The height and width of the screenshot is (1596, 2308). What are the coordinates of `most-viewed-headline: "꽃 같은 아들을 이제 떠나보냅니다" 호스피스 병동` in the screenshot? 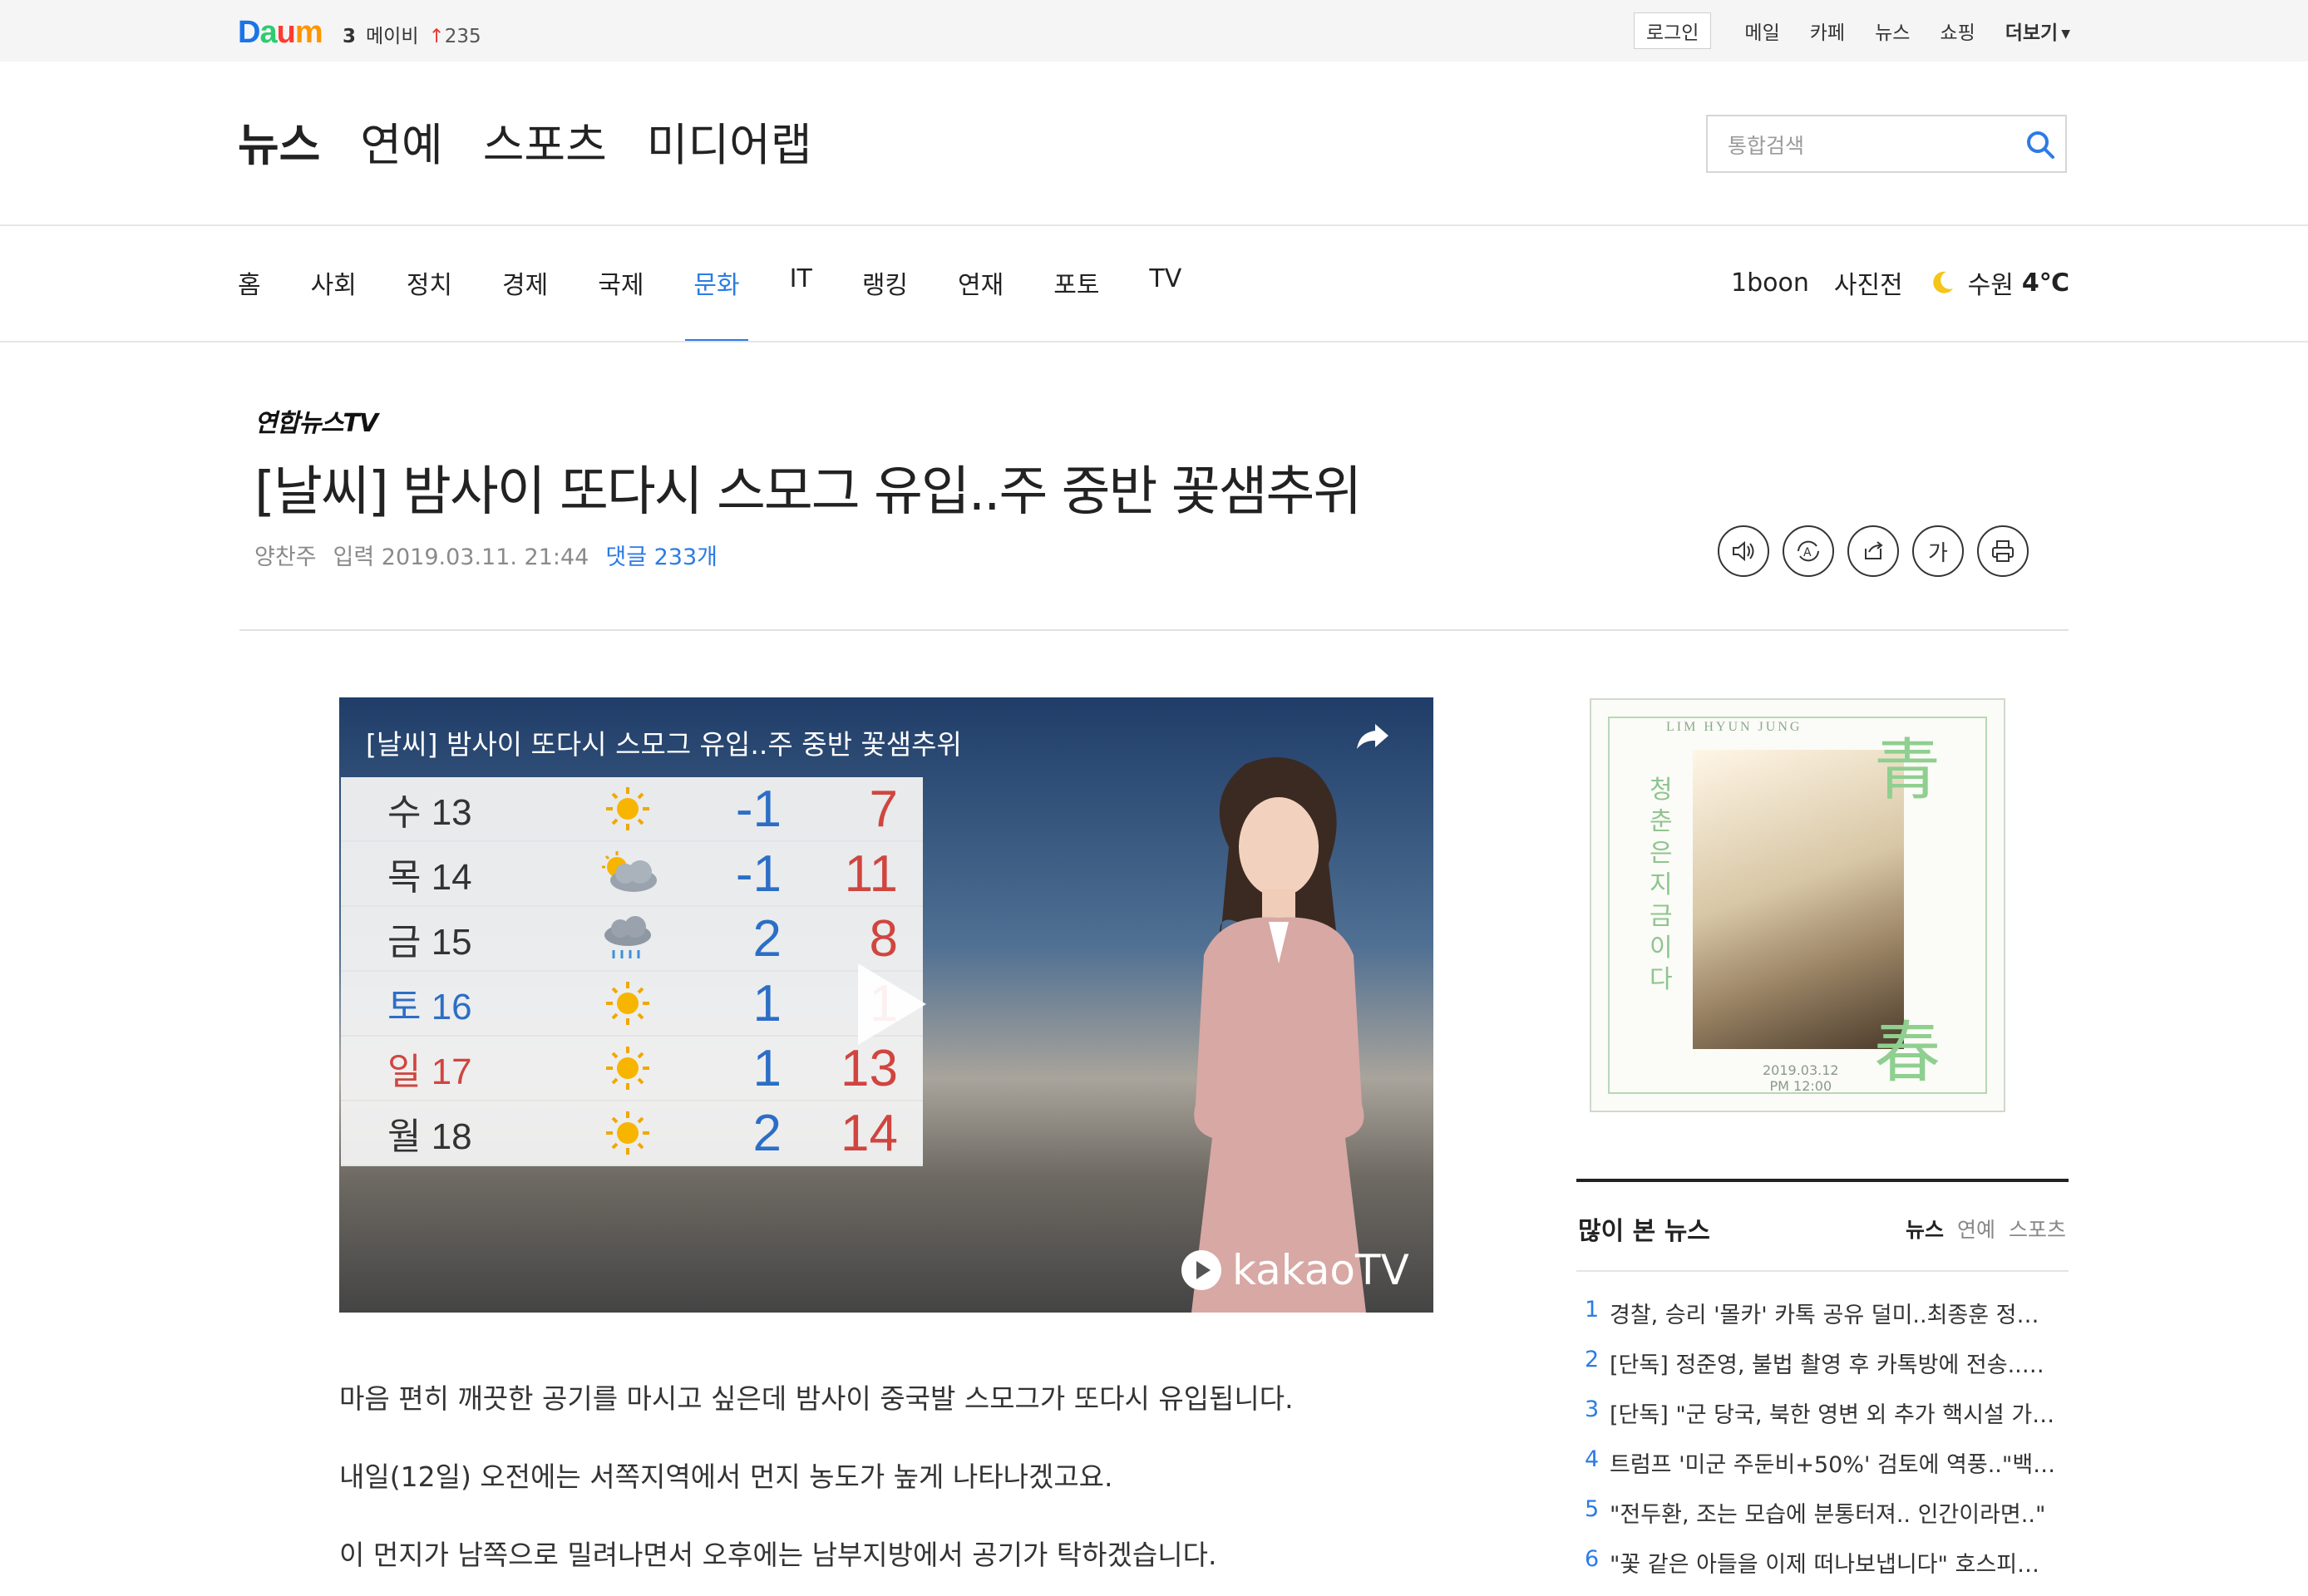 It's located at (1834, 1571).